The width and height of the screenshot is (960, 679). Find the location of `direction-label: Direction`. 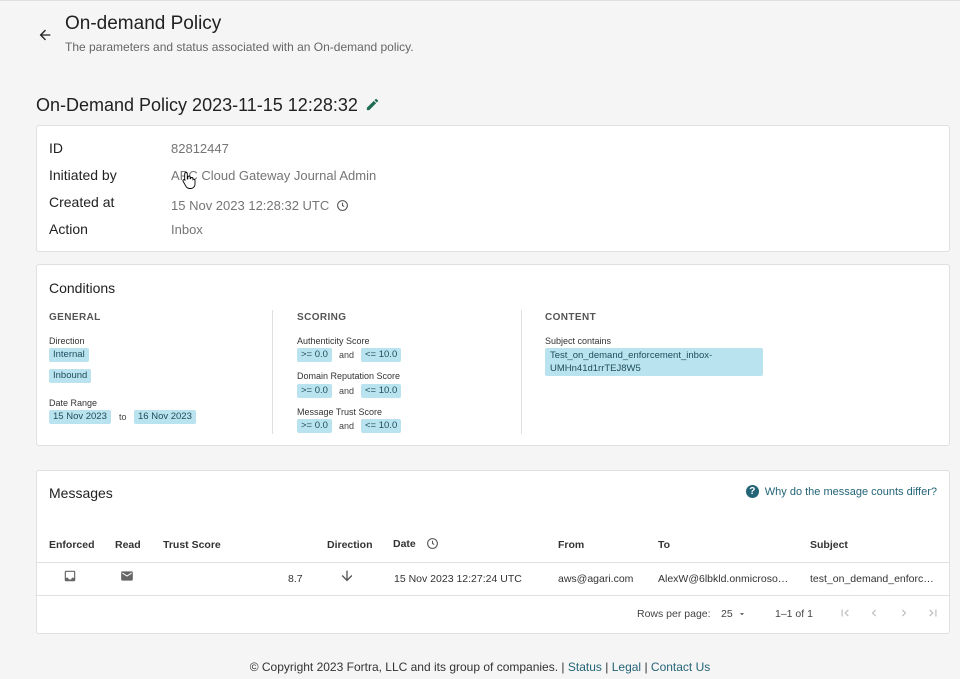

direction-label: Direction is located at coordinates (67, 341).